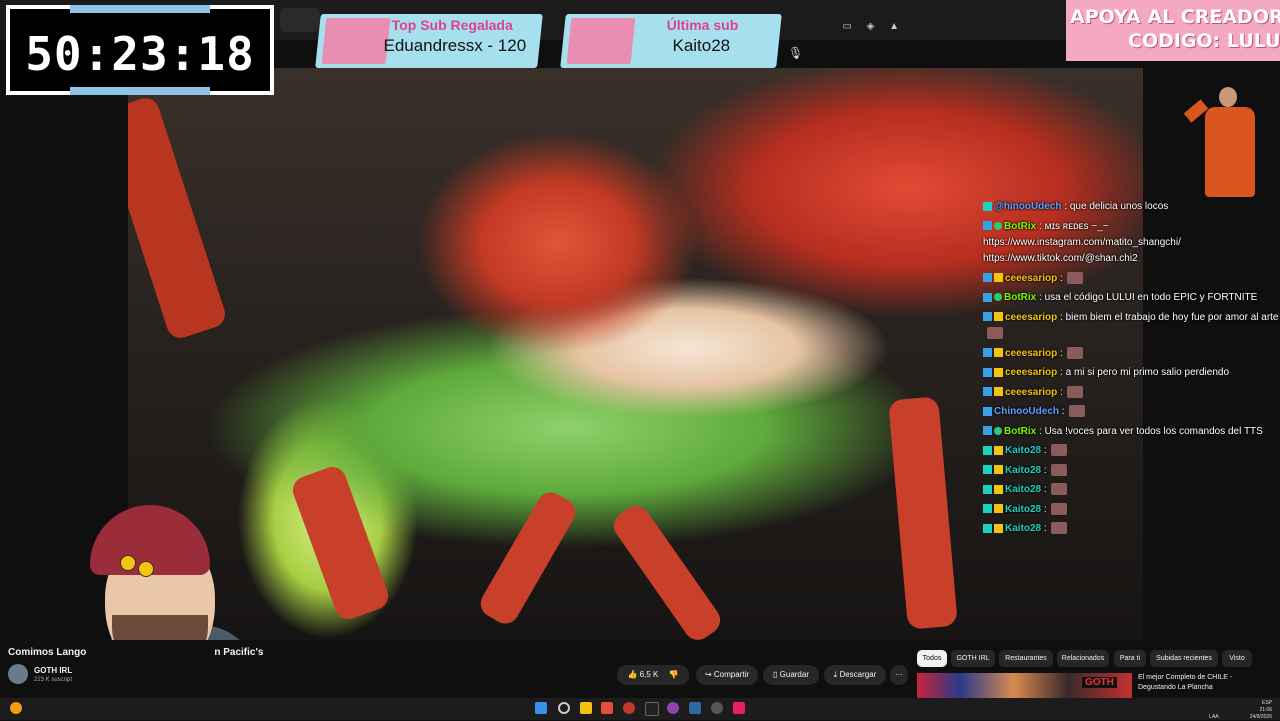 This screenshot has height=721, width=1280. I want to click on system-tray: ESP LAA 21:06 24/8/2026, so click(1240, 710).